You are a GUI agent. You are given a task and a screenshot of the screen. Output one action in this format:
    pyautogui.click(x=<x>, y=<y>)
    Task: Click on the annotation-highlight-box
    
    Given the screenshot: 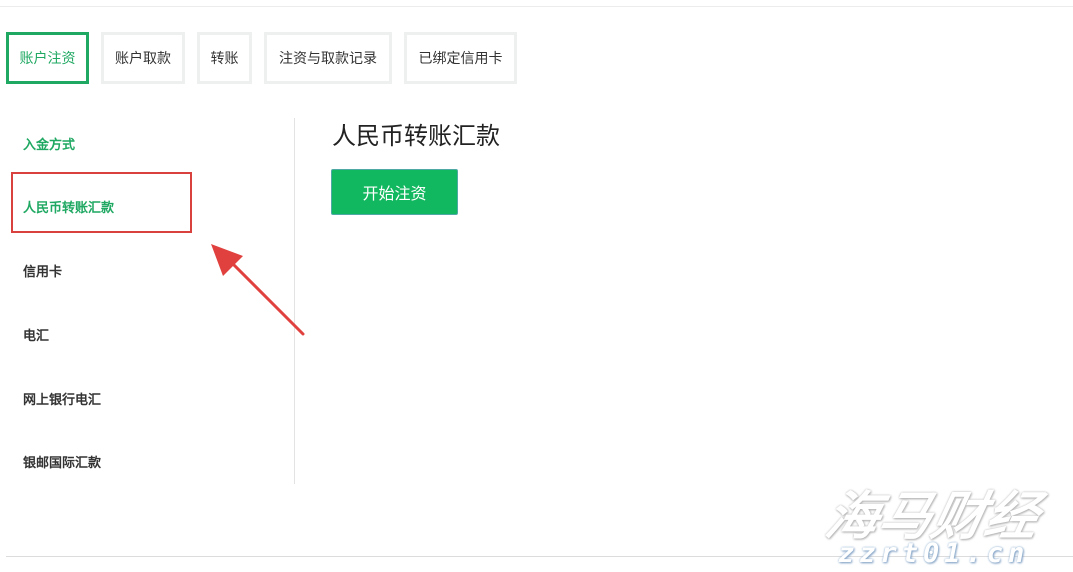 What is the action you would take?
    pyautogui.click(x=101, y=202)
    